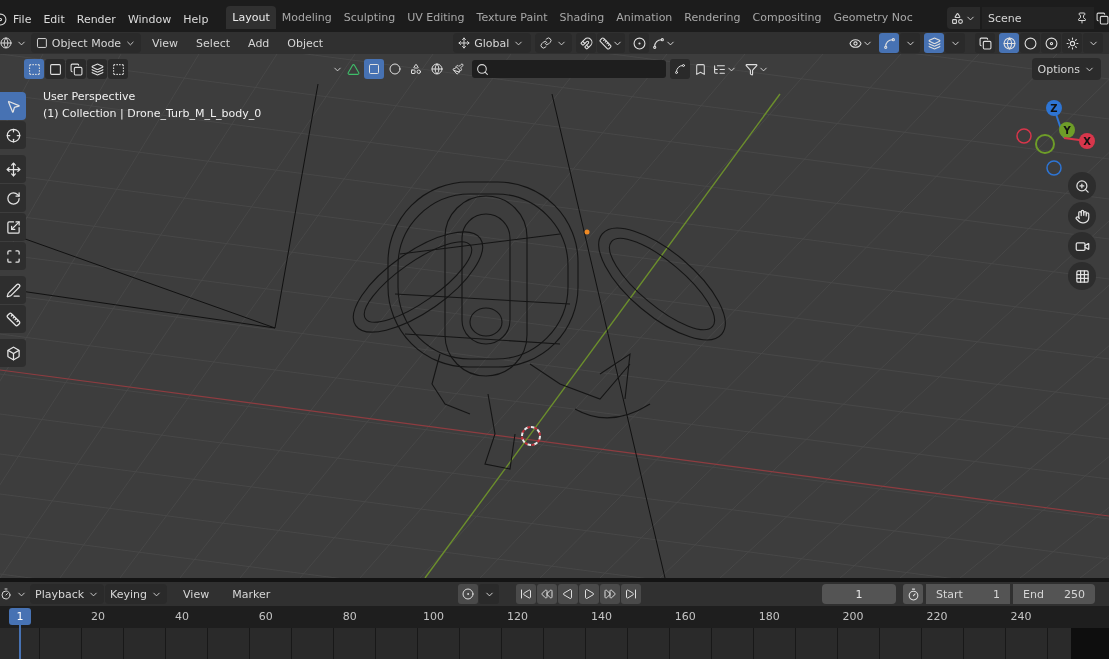 This screenshot has height=659, width=1109. What do you see at coordinates (639, 43) in the screenshot?
I see `proportional-toggle` at bounding box center [639, 43].